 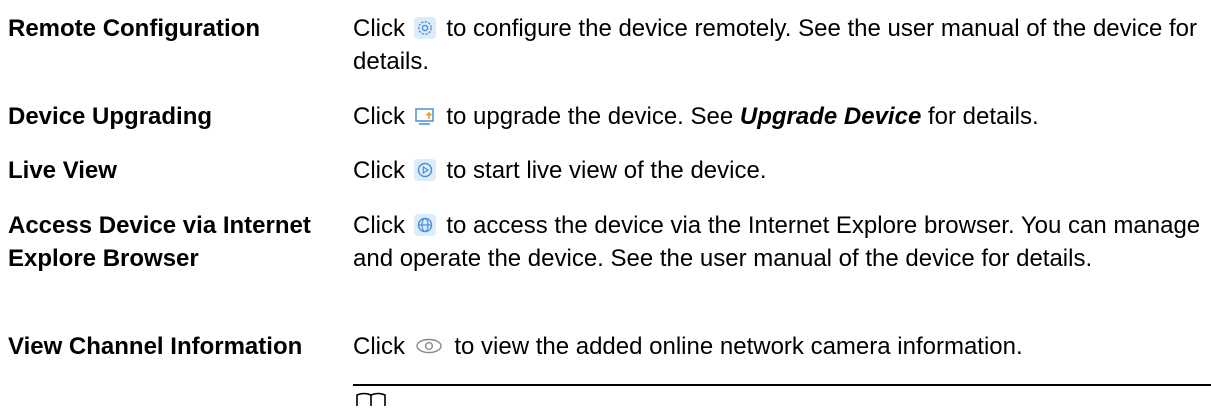 I want to click on description-live-view: Click to start live view of the device., so click(x=781, y=170).